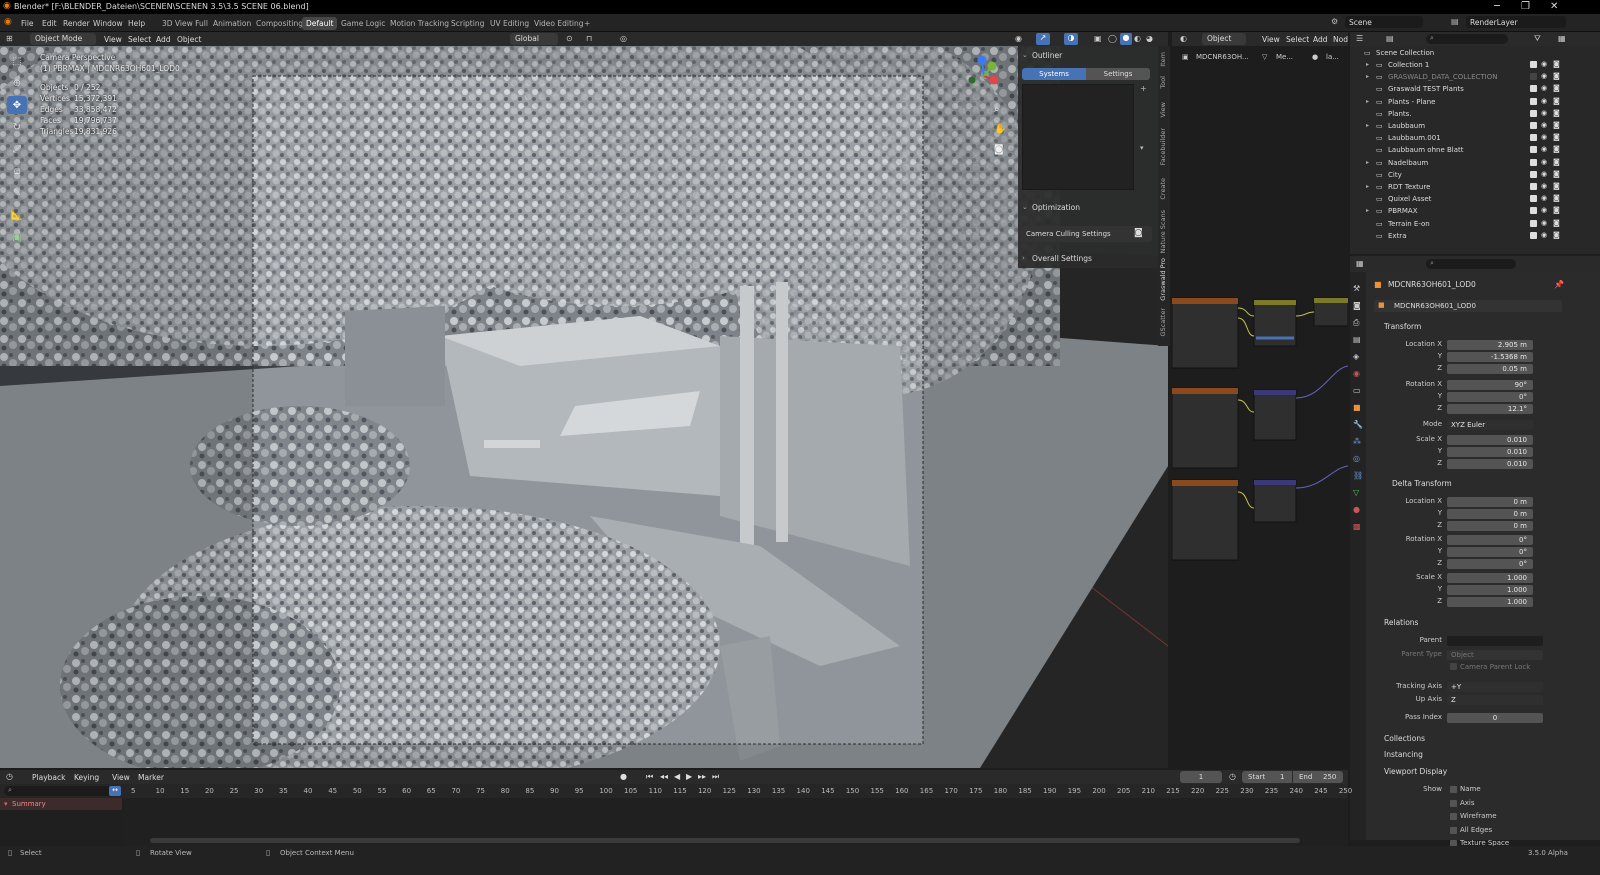 The image size is (1600, 875). I want to click on side-tab-view: View, so click(1163, 109).